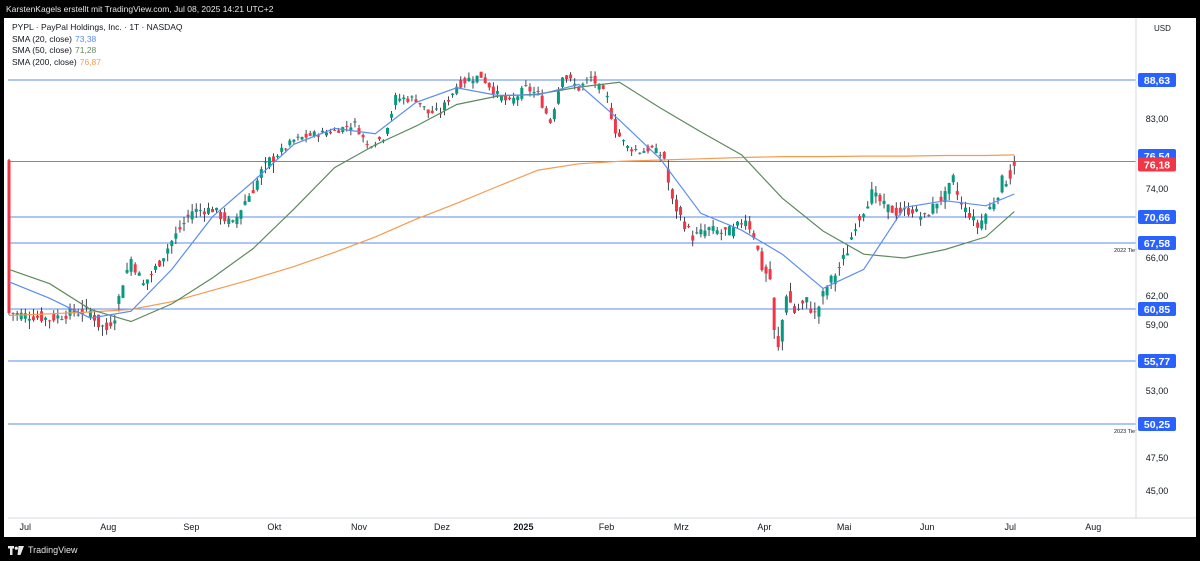  I want to click on level-note: 2022 Tief, so click(1125, 251).